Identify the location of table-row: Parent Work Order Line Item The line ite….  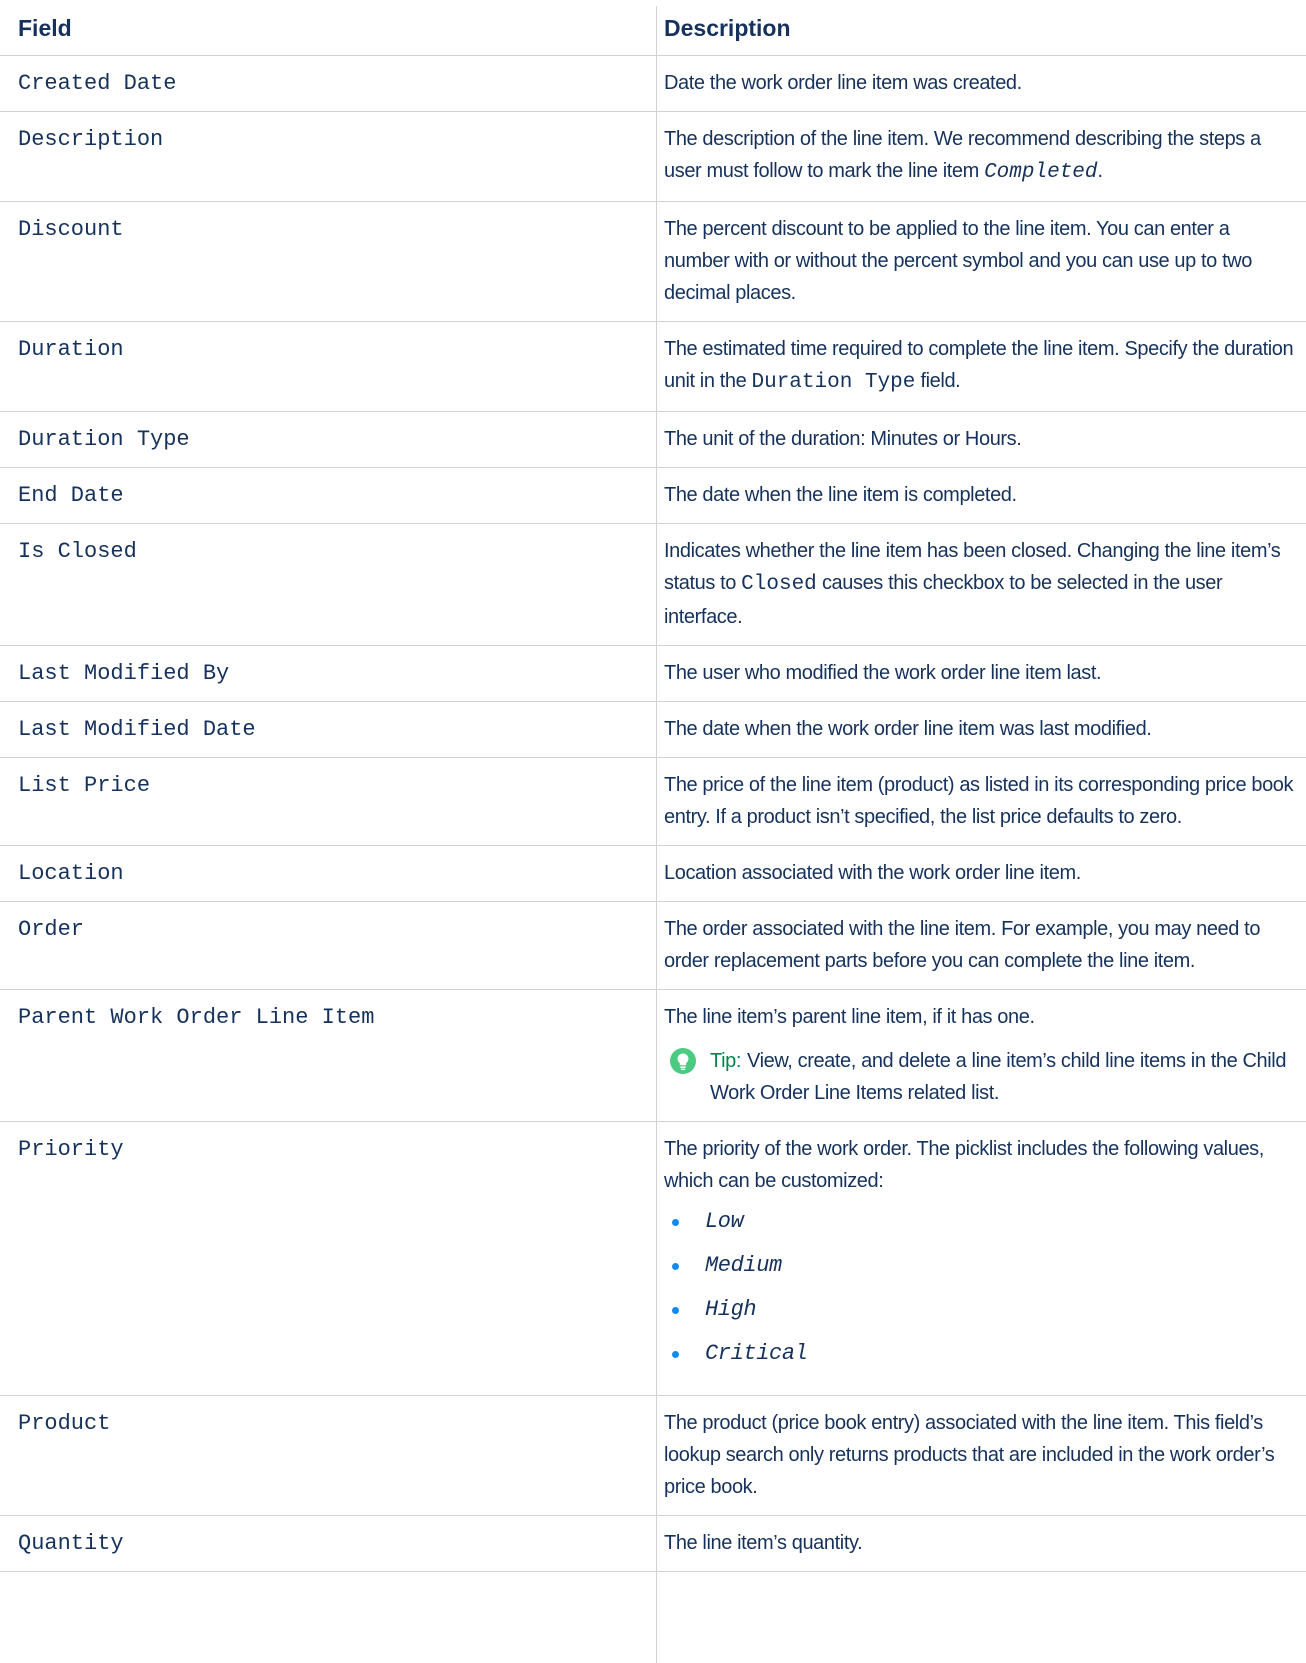
(653, 1055).